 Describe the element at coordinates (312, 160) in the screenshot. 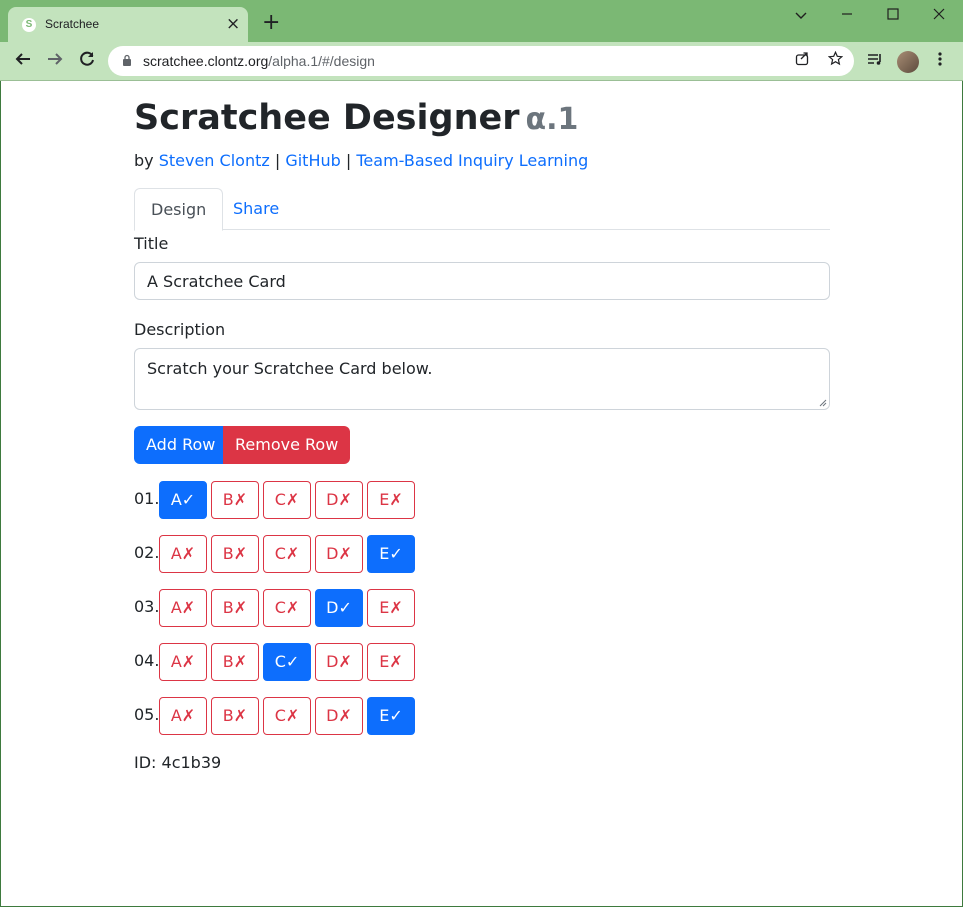

I see `github-link: GitHub` at that location.